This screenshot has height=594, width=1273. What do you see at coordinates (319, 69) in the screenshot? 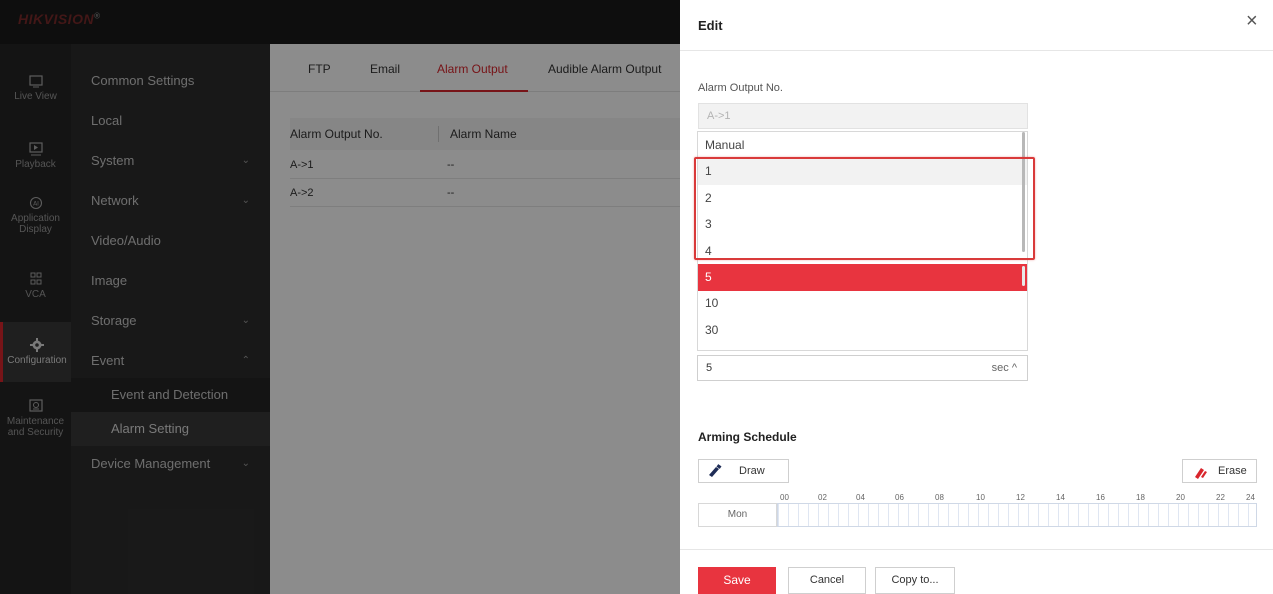
I see `tab-ftp: FTP` at bounding box center [319, 69].